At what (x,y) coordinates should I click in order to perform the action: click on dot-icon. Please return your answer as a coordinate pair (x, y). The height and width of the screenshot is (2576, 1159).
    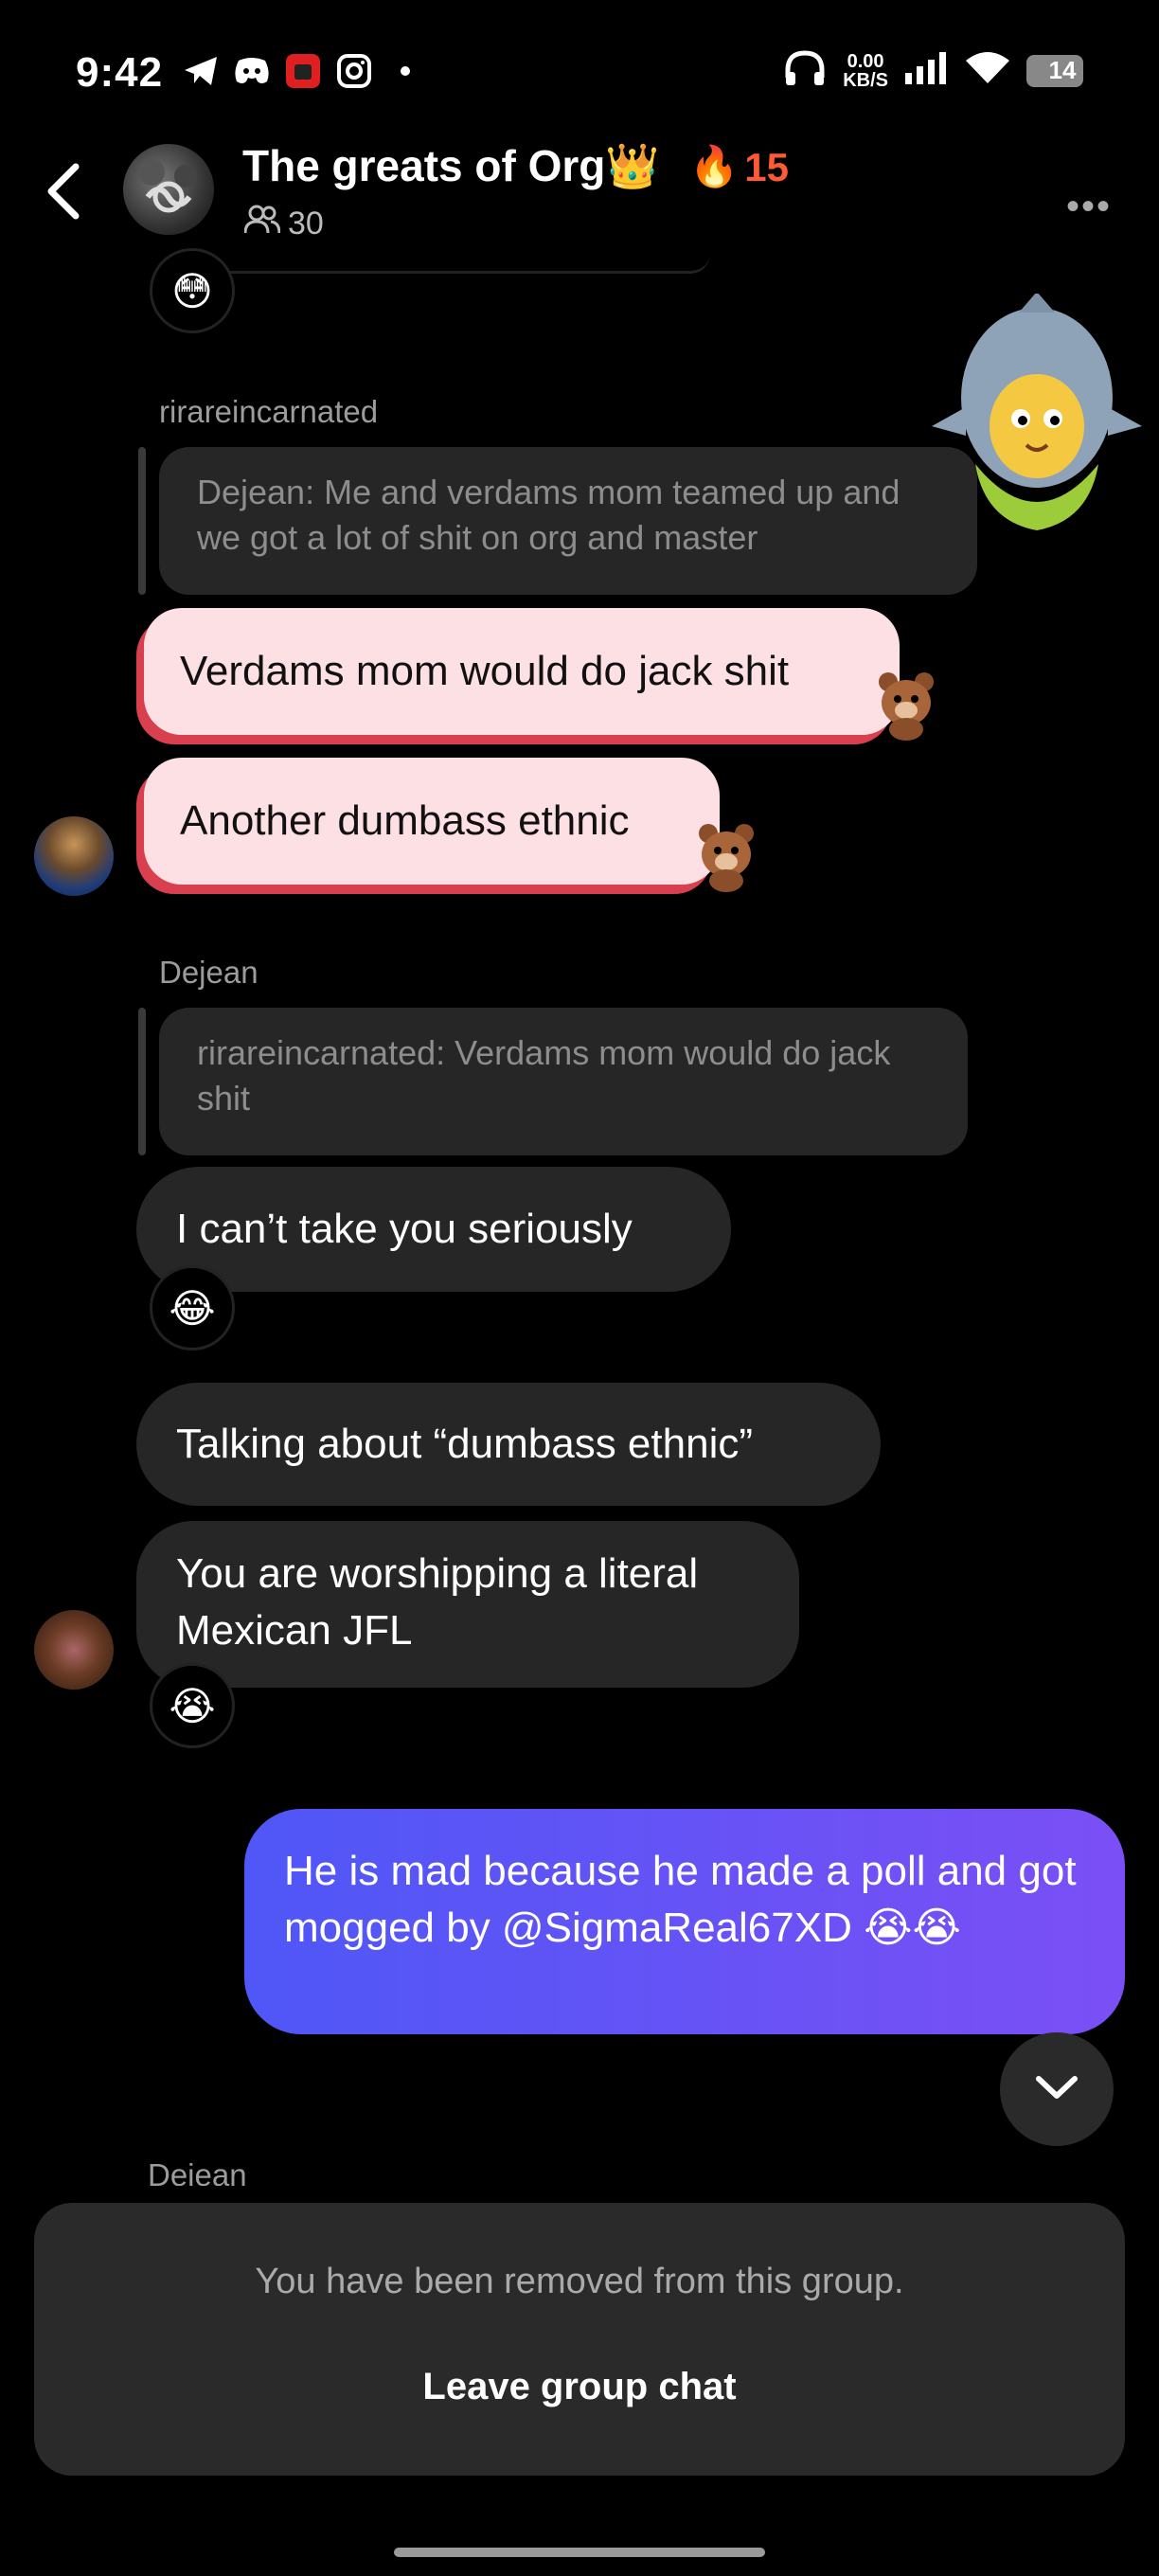
    Looking at the image, I should click on (405, 71).